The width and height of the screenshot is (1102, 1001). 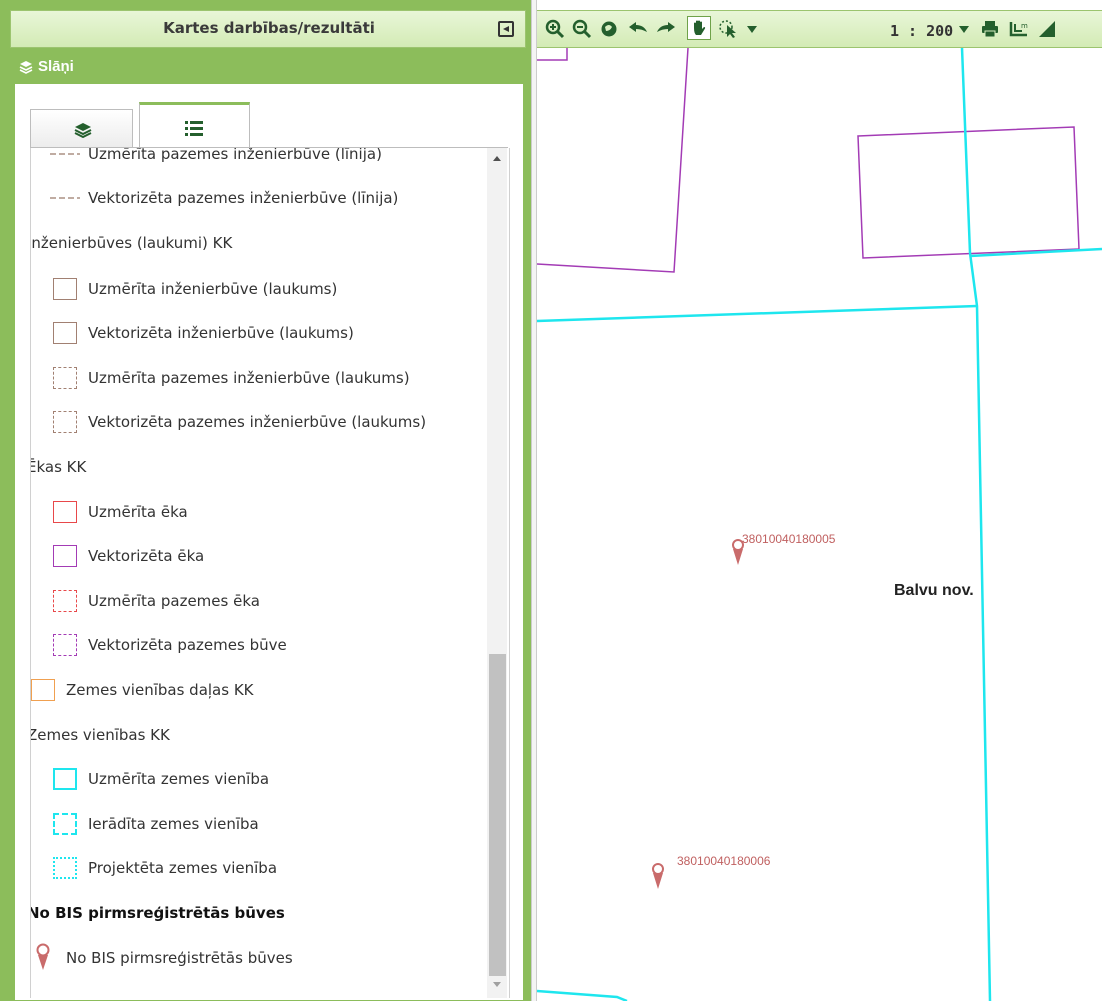 What do you see at coordinates (1024, 26) in the screenshot?
I see `svg-text: m` at bounding box center [1024, 26].